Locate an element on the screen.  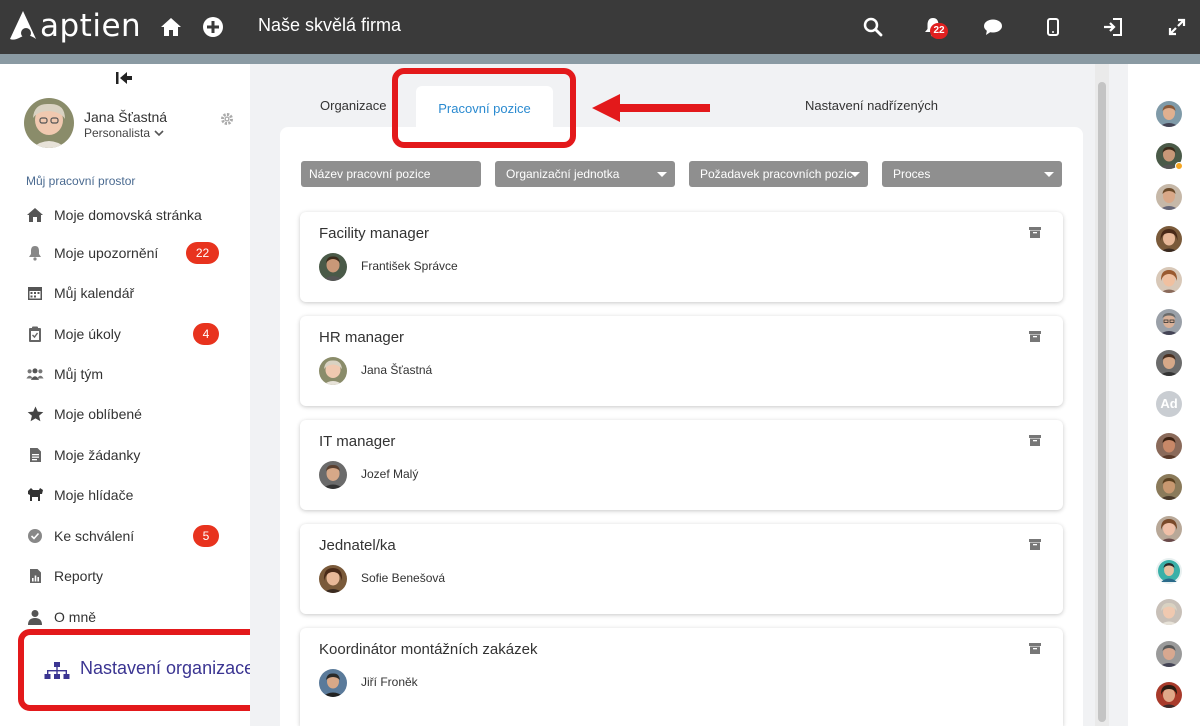
aptien-logo: aptien is located at coordinates (74, 26).